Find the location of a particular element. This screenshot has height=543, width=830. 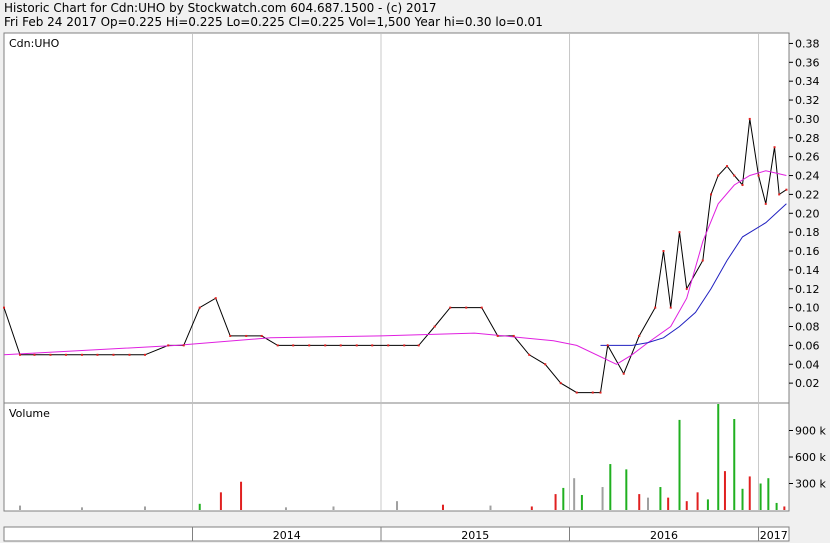

x-tick-label: 2014 is located at coordinates (287, 535).